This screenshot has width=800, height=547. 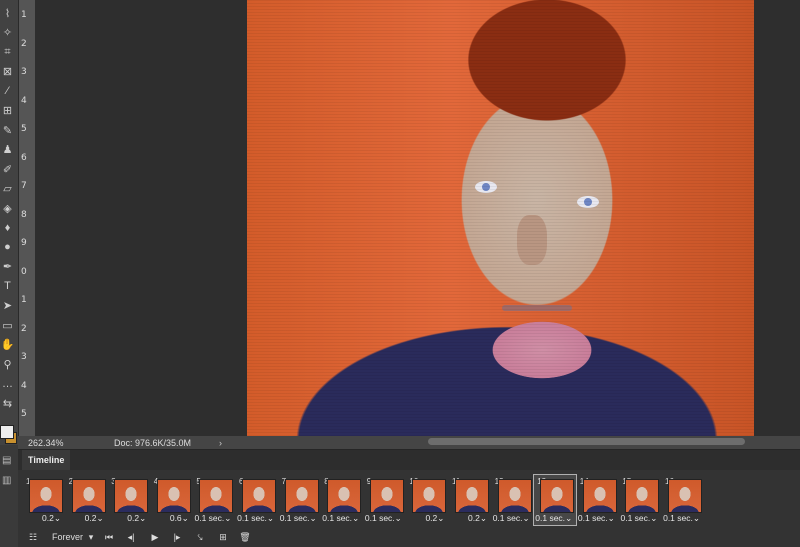 I want to click on brush-icon: ✎, so click(x=7, y=130).